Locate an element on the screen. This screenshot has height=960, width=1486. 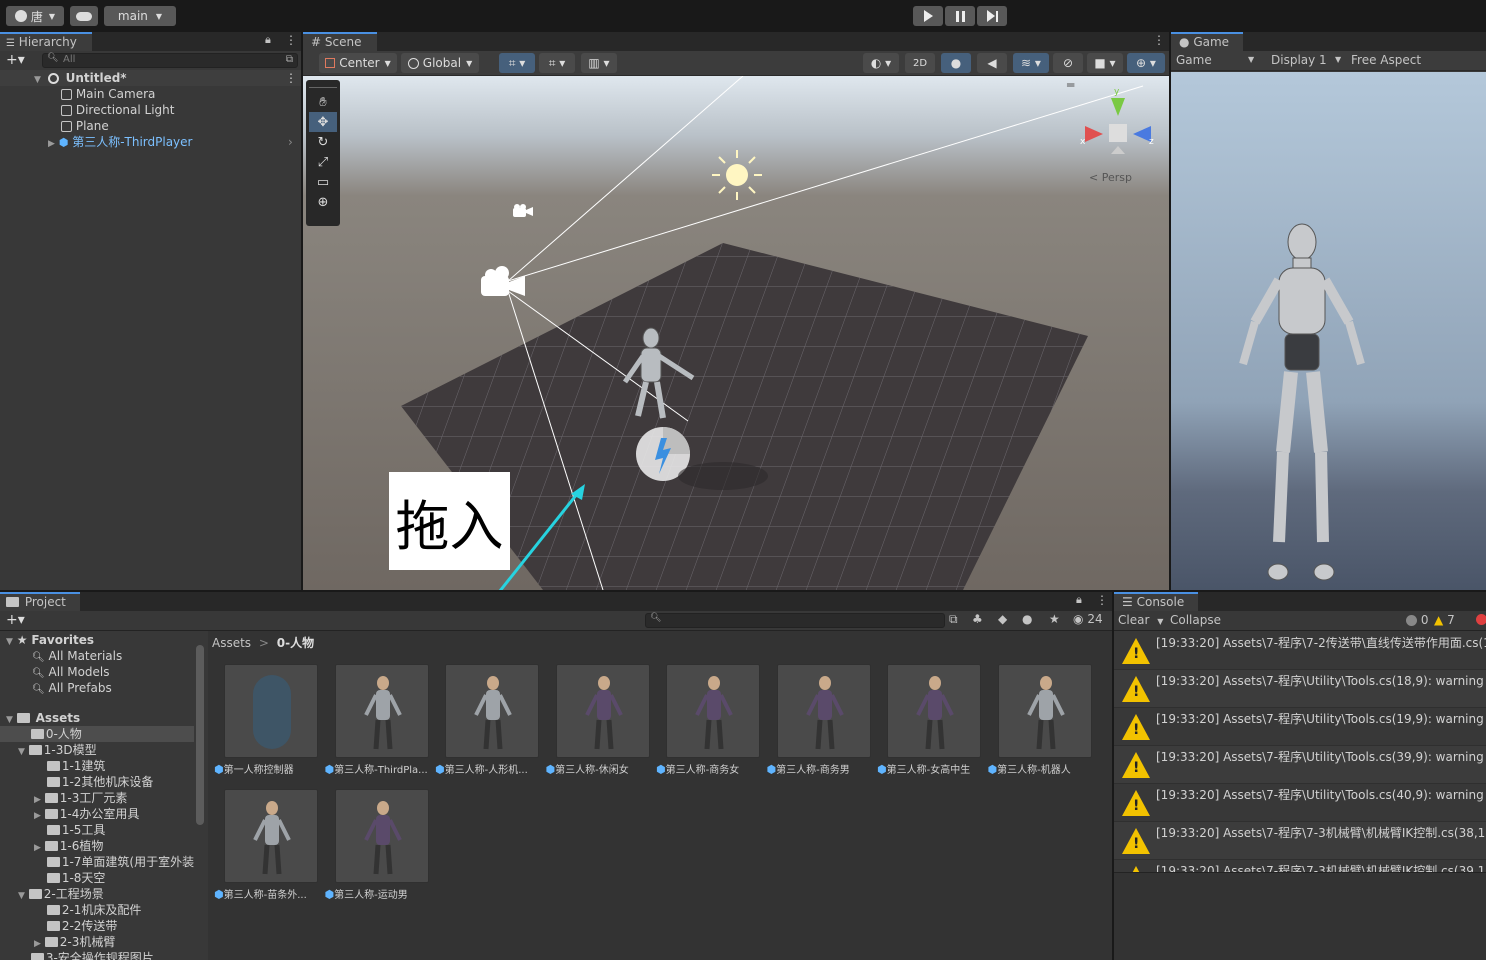
toggle-2d-button: 2D is located at coordinates (920, 63).